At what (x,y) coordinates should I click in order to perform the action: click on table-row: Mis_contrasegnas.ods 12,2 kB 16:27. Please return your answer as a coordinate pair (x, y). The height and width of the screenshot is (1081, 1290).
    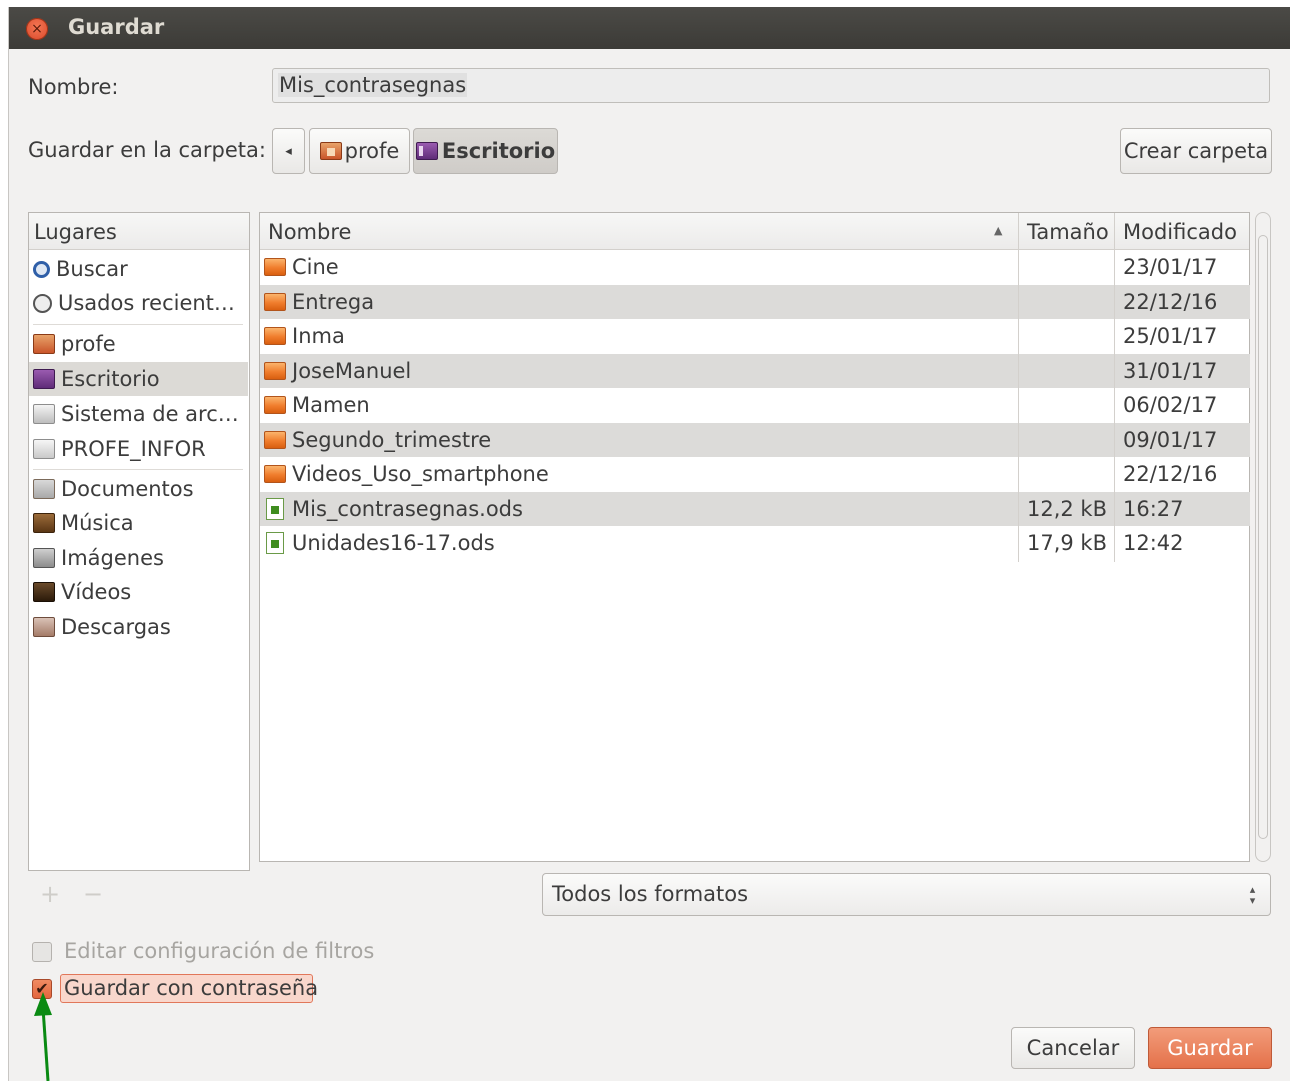
    Looking at the image, I should click on (755, 509).